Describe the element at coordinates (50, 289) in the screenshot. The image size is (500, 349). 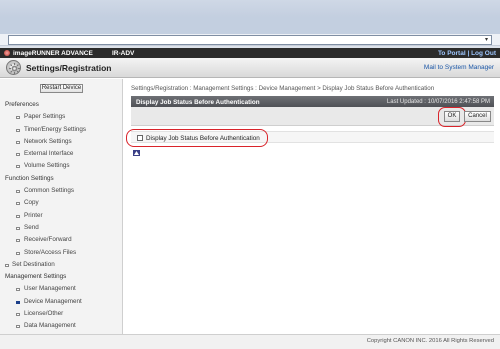
I see `sidebar-item-label: User Management` at that location.